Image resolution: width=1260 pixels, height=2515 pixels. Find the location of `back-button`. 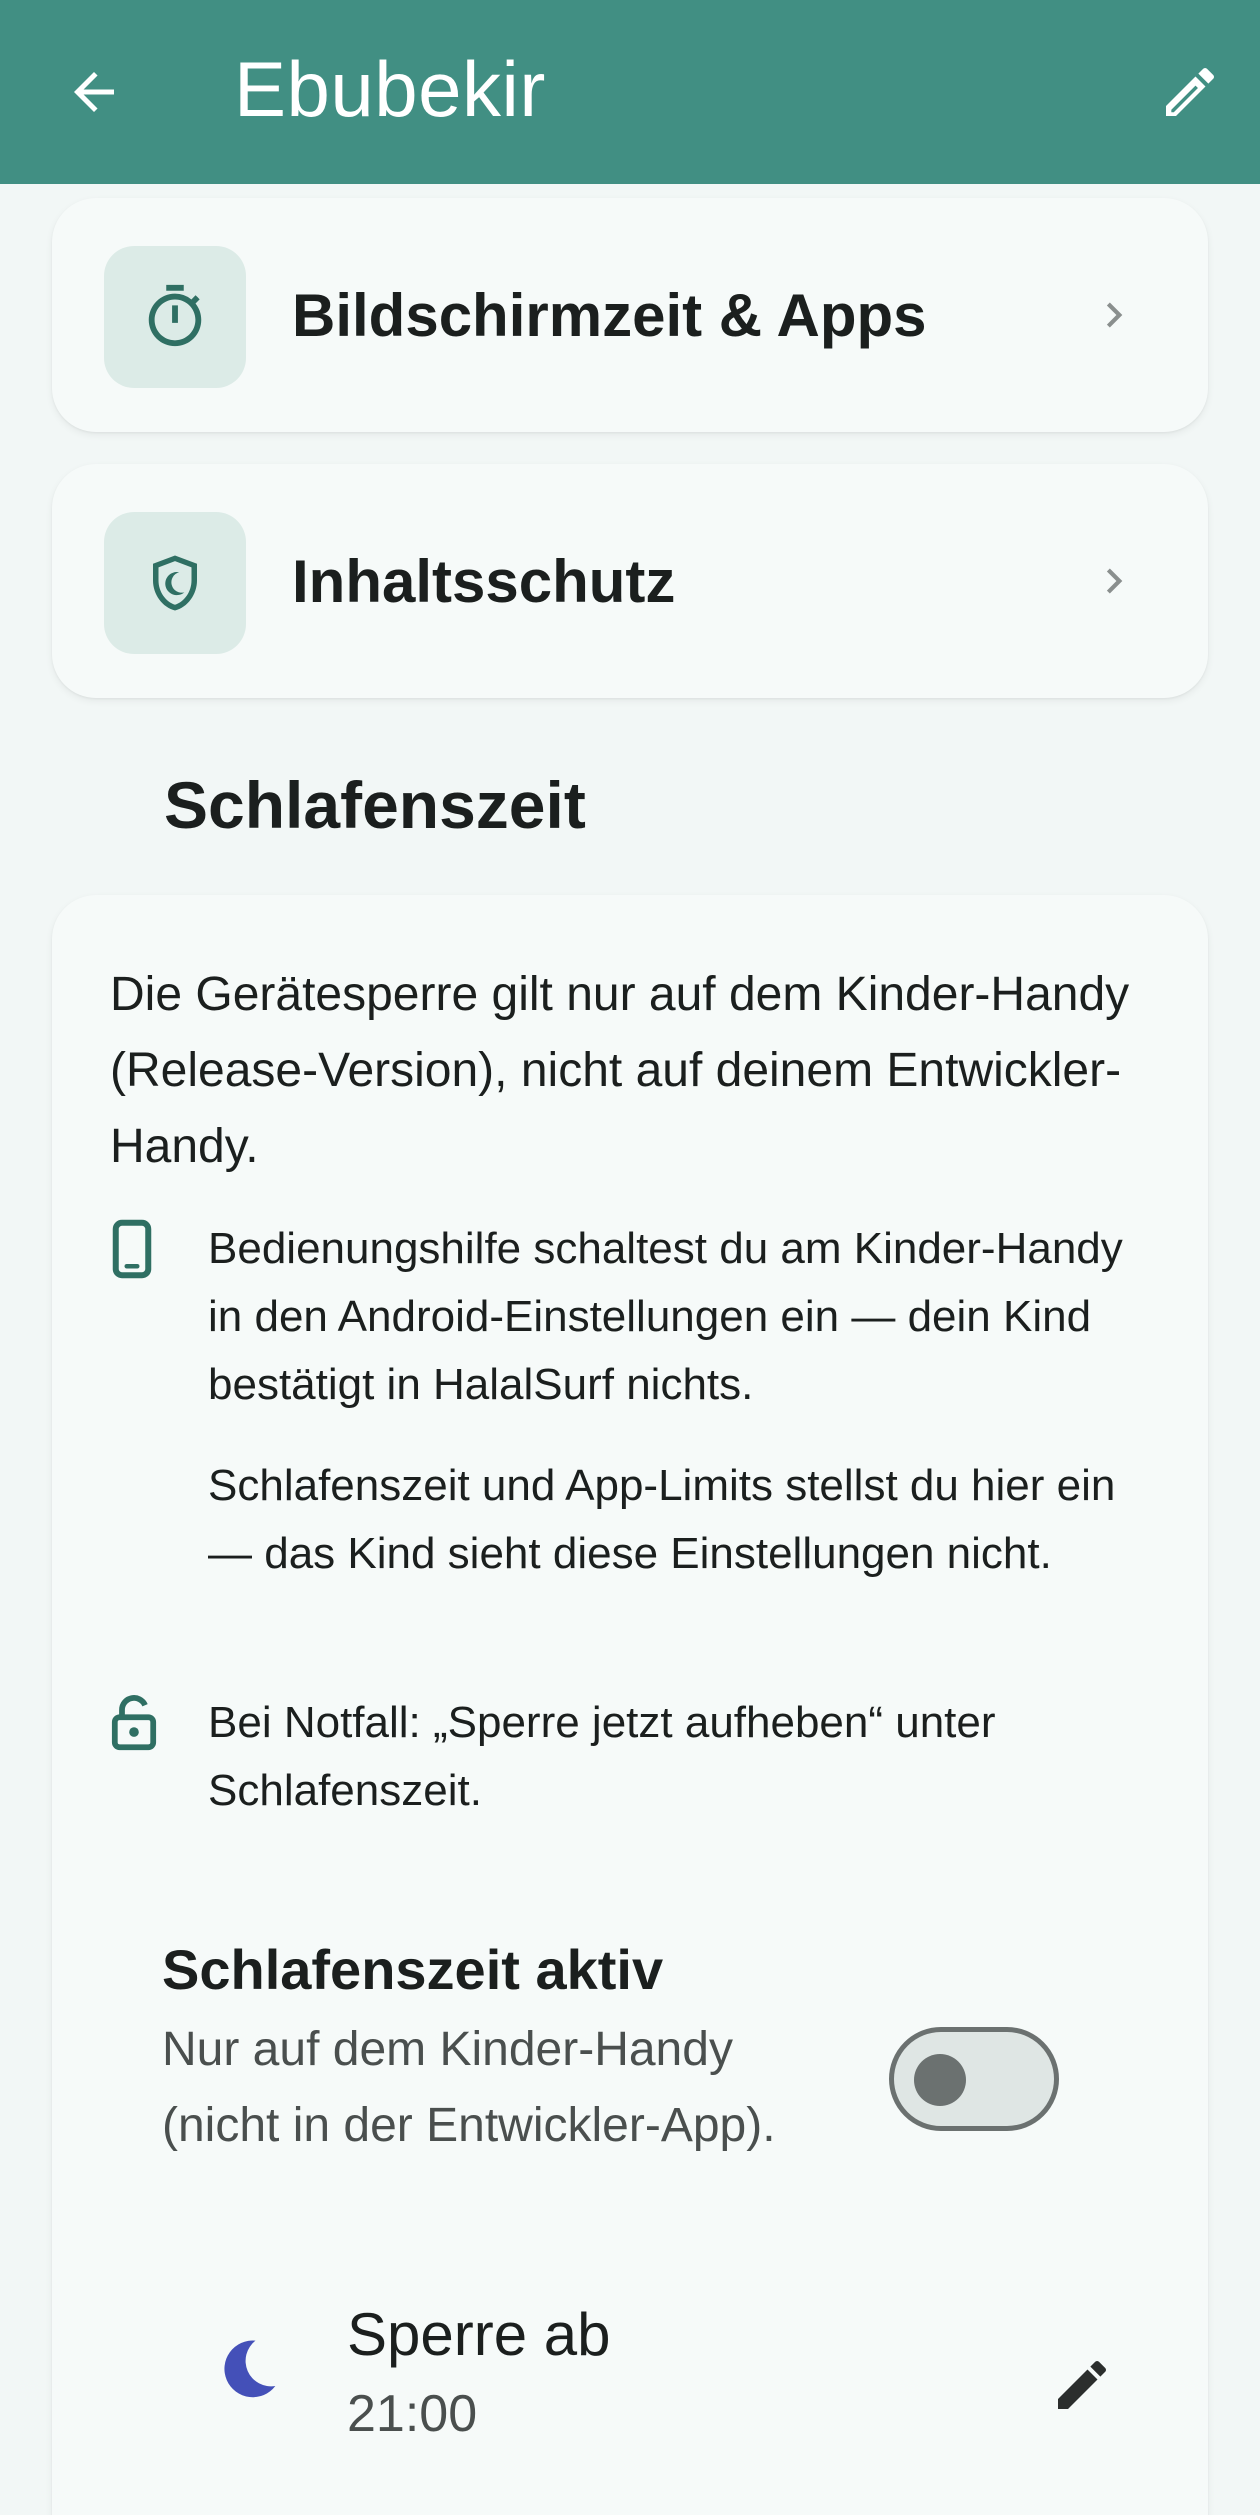

back-button is located at coordinates (94, 92).